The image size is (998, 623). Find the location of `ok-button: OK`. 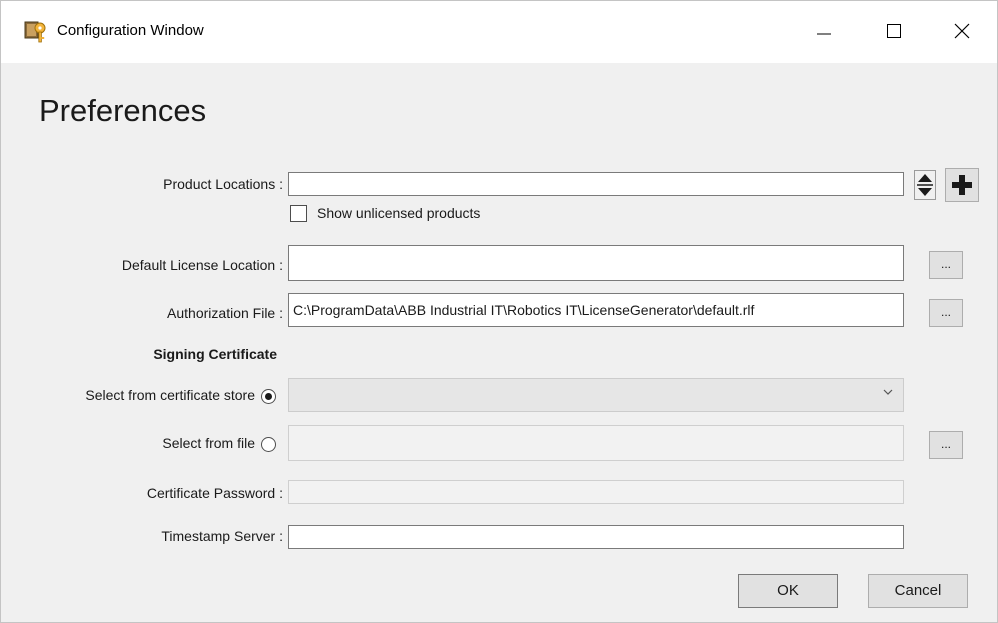

ok-button: OK is located at coordinates (788, 591).